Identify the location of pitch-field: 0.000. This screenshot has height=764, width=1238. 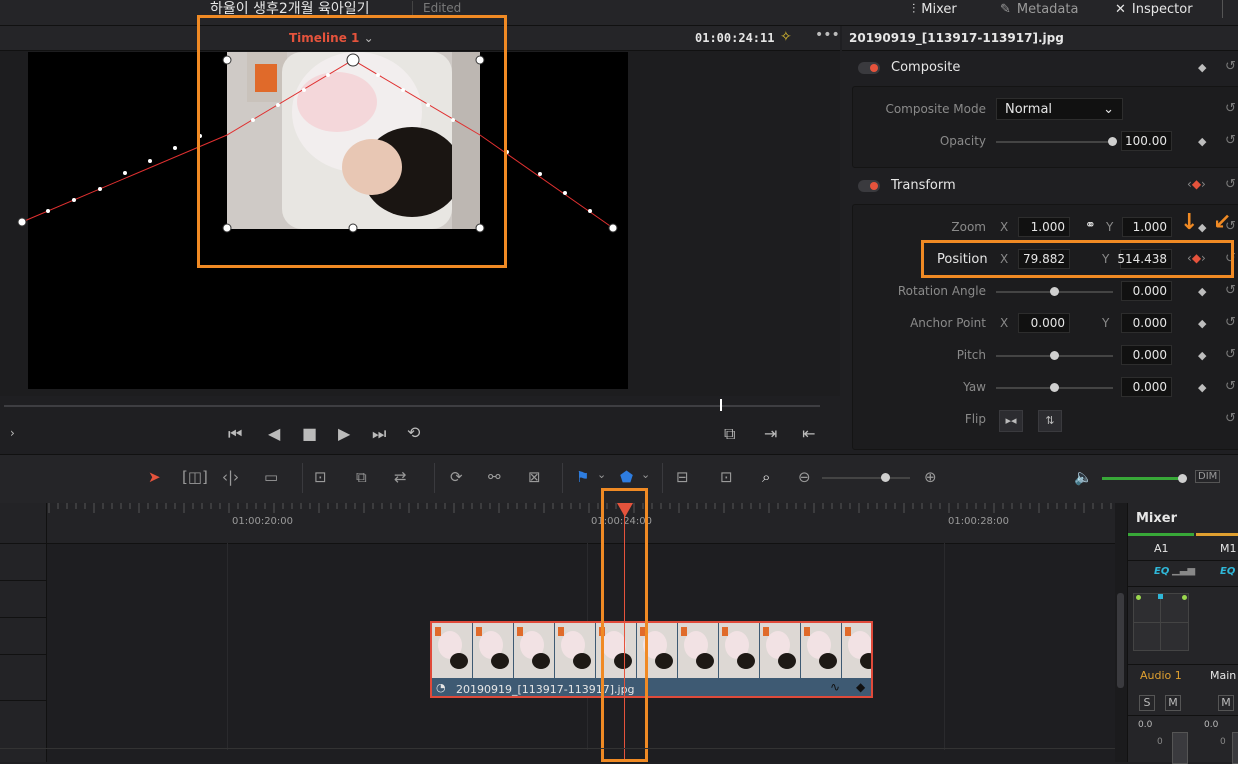
(1146, 355).